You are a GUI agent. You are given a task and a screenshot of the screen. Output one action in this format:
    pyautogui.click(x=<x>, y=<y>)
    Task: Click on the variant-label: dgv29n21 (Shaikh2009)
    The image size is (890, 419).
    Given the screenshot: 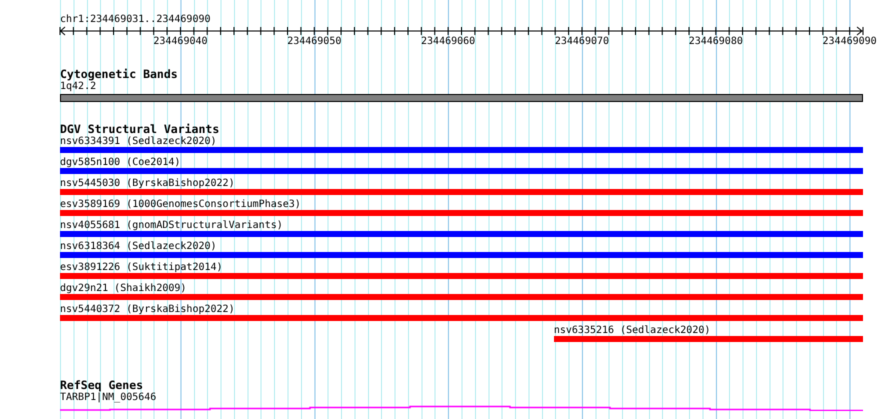 What is the action you would take?
    pyautogui.click(x=123, y=288)
    